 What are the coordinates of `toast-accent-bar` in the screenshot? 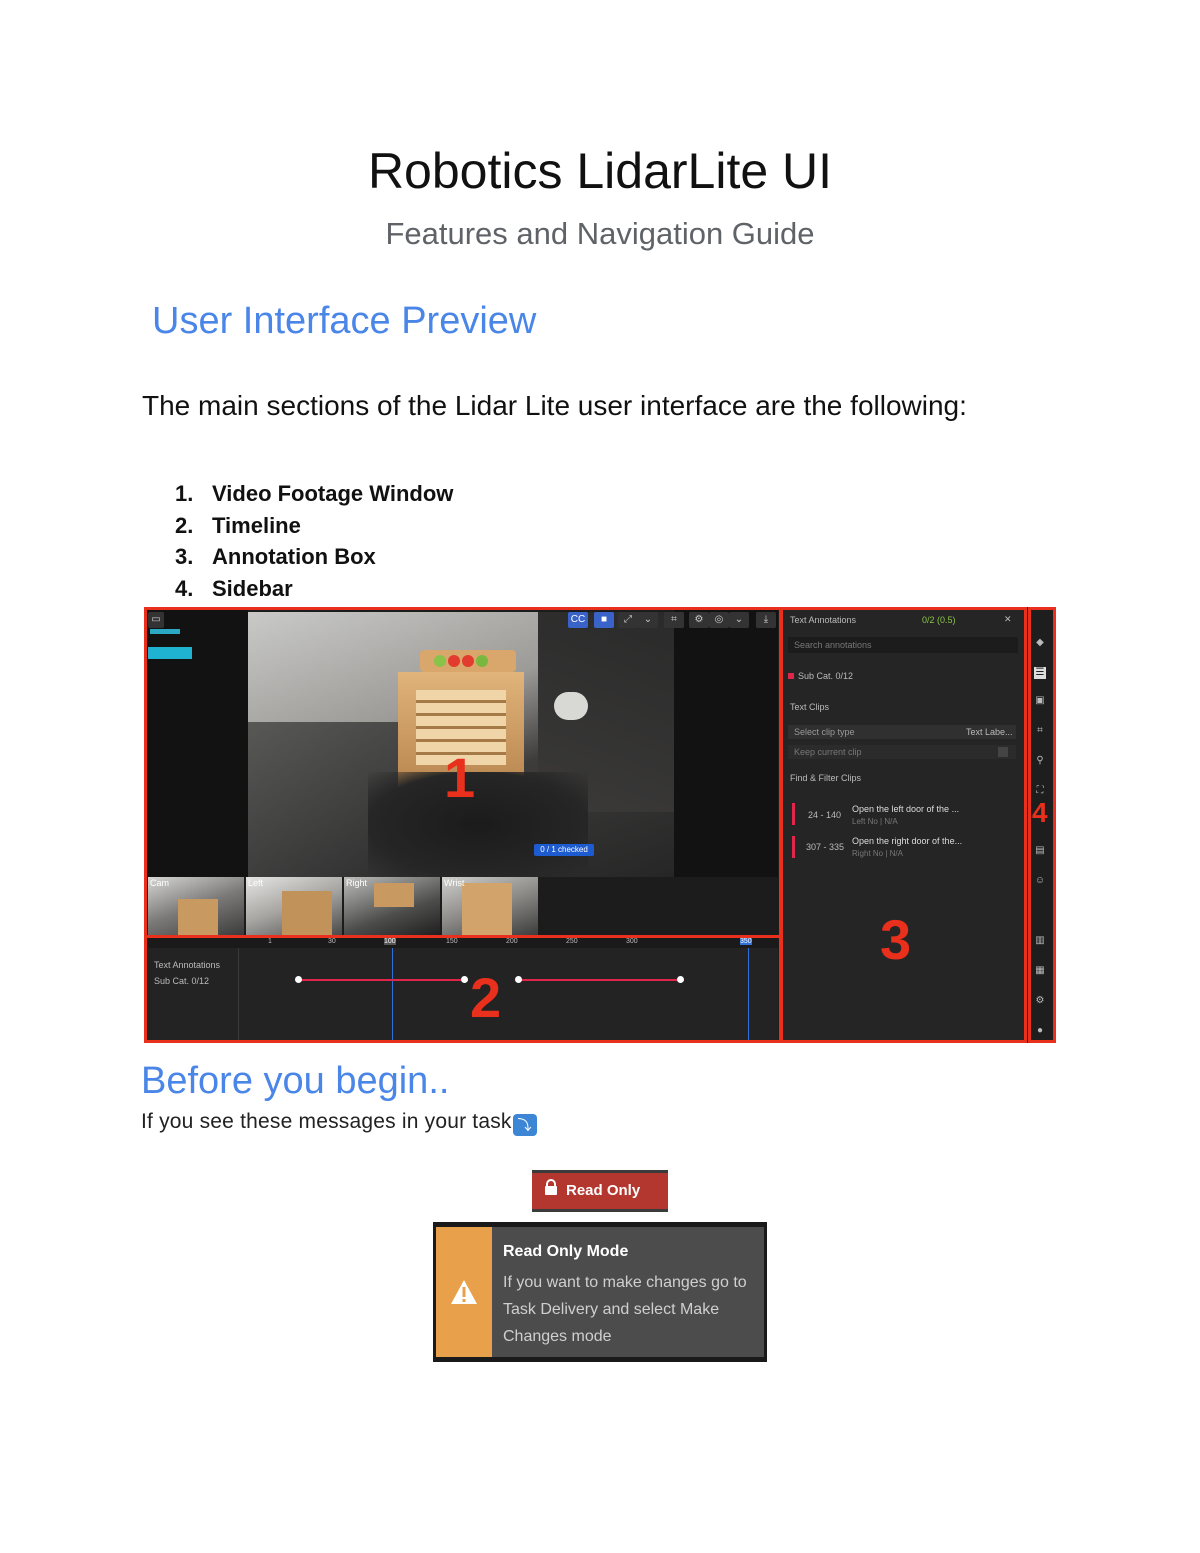 It's located at (464, 1292).